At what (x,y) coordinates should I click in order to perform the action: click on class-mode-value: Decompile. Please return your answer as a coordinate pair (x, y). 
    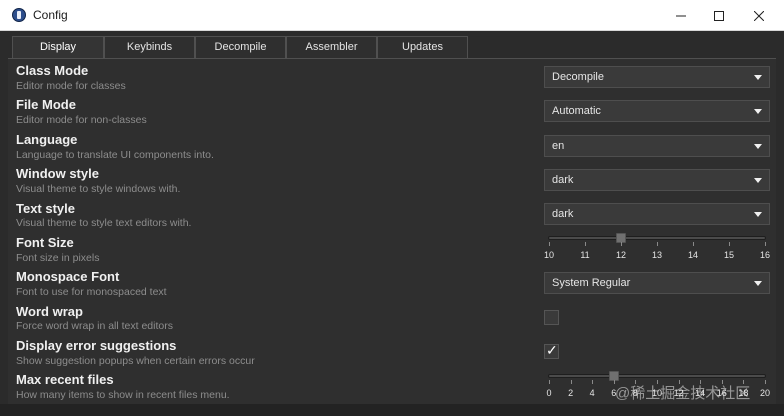
    Looking at the image, I should click on (578, 77).